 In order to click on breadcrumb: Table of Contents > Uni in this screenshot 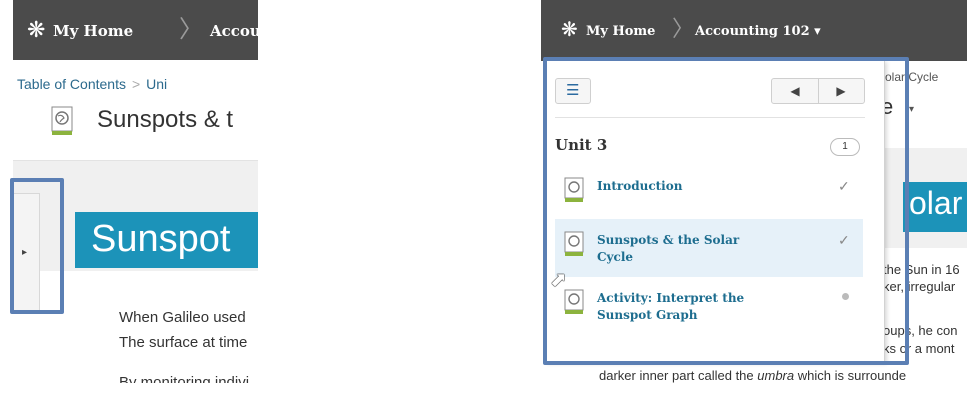, I will do `click(92, 84)`.